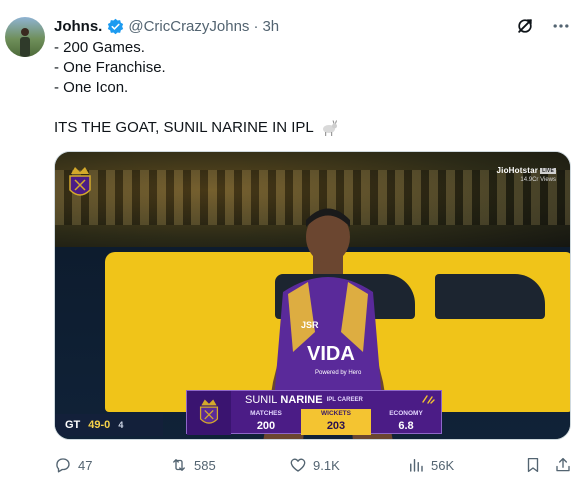 This screenshot has width=583, height=484. What do you see at coordinates (184, 127) in the screenshot?
I see `tweet-headline: ITS THE GOAT, SUNIL NARINE IN IPL` at bounding box center [184, 127].